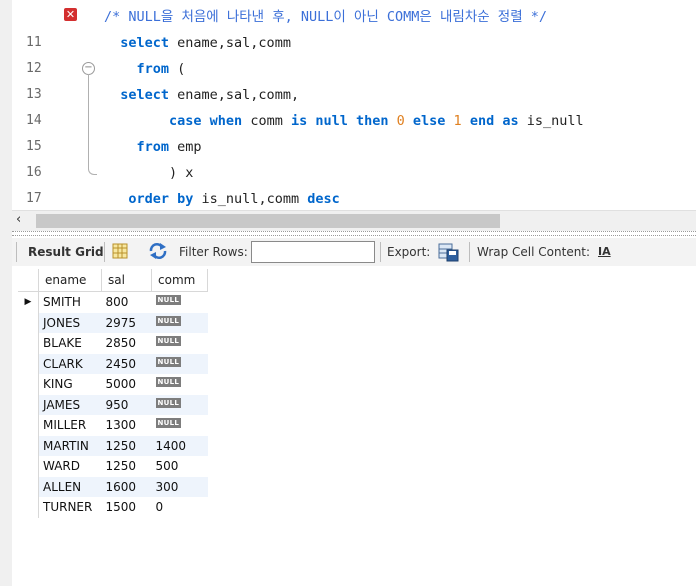 This screenshot has height=586, width=696. Describe the element at coordinates (126, 322) in the screenshot. I see `table-cell: 2975` at that location.